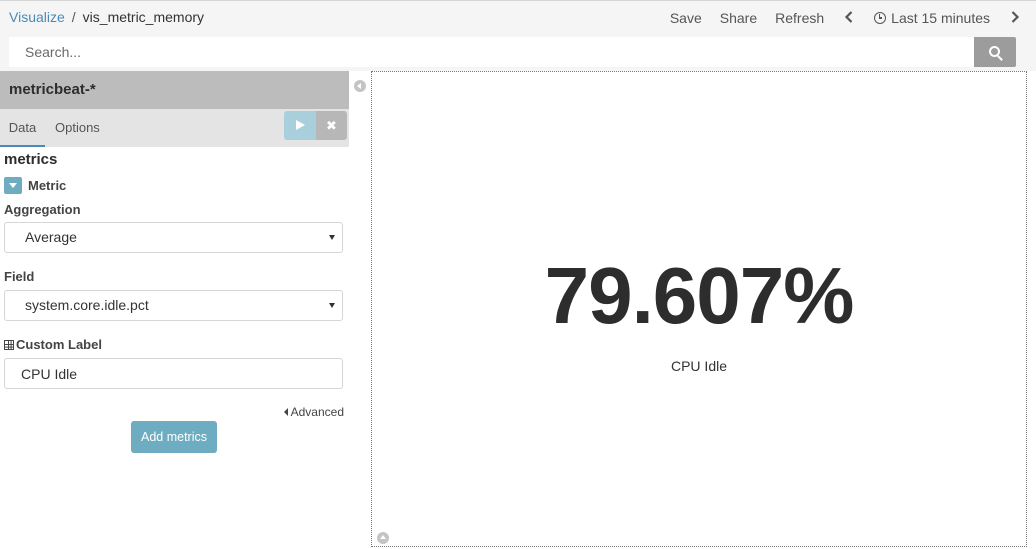 The image size is (1036, 549). Describe the element at coordinates (492, 52) in the screenshot. I see `search-input` at that location.